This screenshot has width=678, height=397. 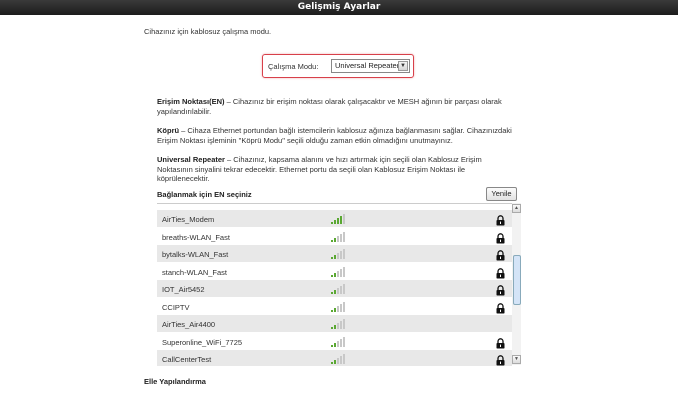 I want to click on ap-row: IOT_Air5452, so click(x=334, y=288).